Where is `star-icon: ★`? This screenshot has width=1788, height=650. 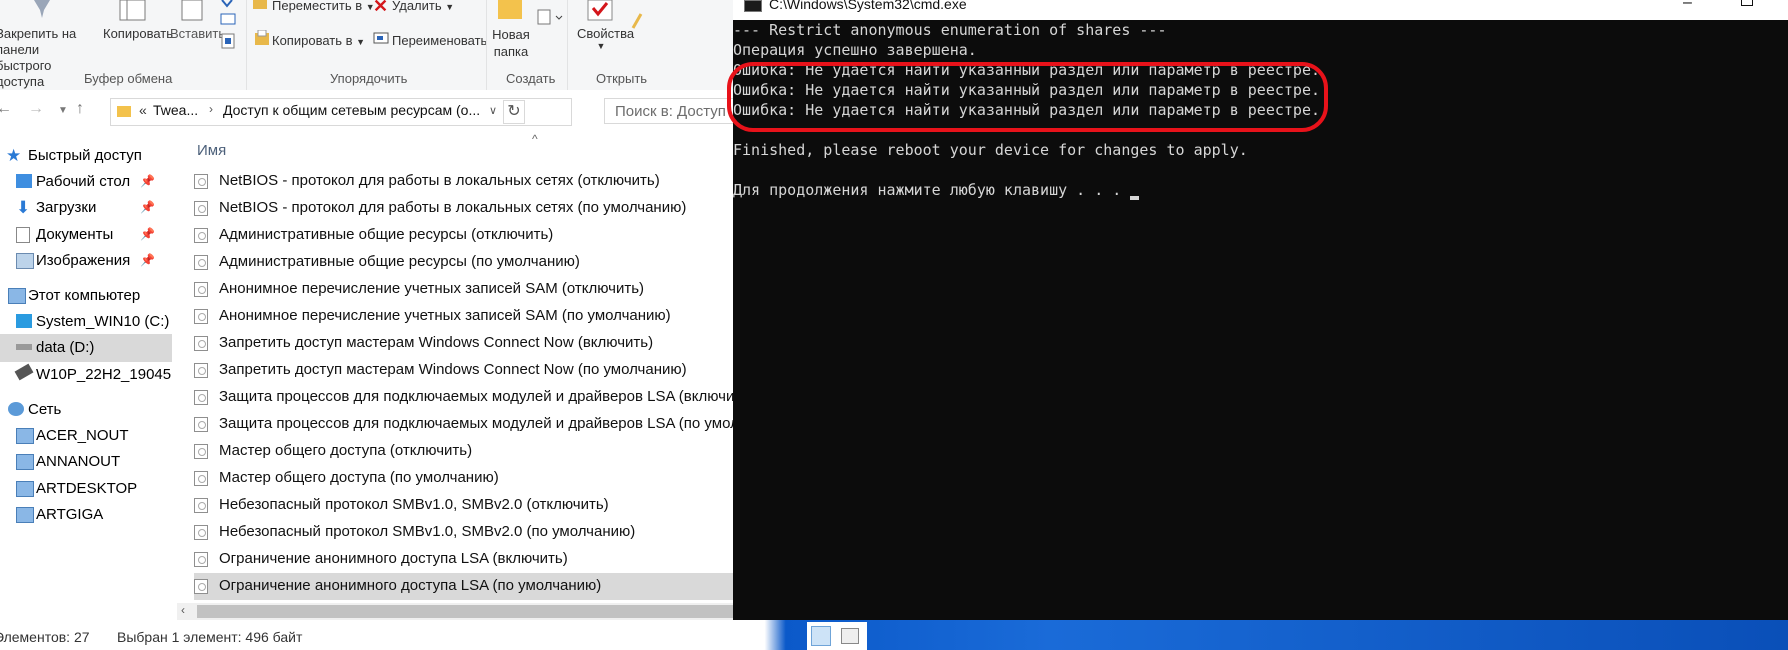
star-icon: ★ is located at coordinates (14, 155).